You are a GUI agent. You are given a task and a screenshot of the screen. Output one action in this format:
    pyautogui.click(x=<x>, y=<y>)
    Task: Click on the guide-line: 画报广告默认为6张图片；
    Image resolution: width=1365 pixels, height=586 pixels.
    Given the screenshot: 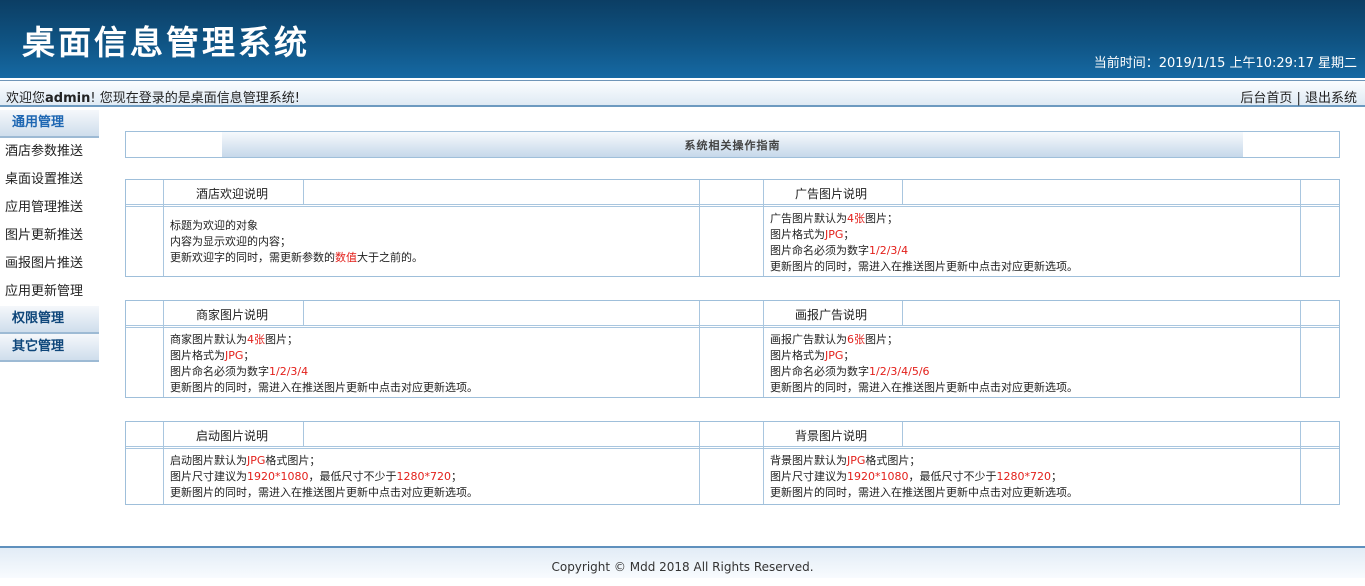 What is the action you would take?
    pyautogui.click(x=924, y=340)
    